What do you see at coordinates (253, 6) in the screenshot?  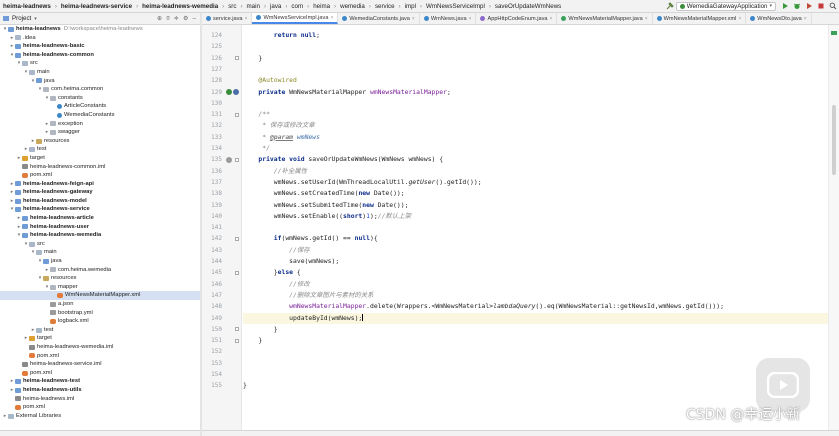 I see `breadcrumb-item: main` at bounding box center [253, 6].